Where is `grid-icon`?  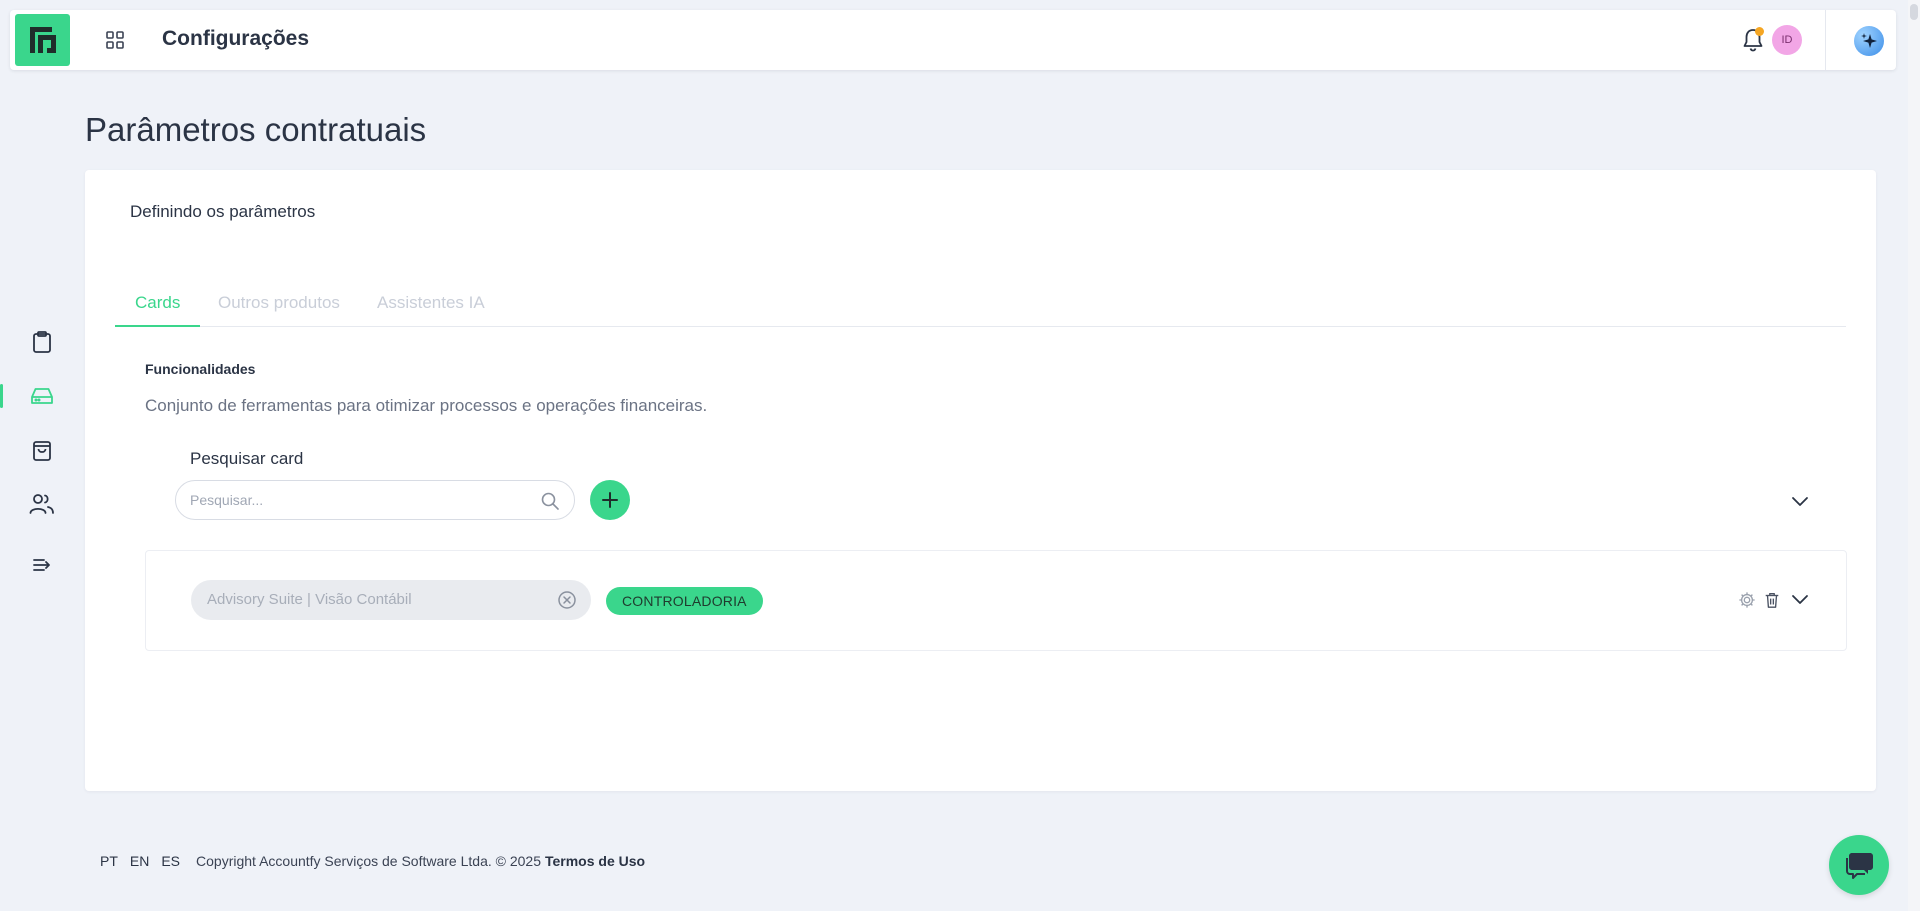
grid-icon is located at coordinates (115, 40).